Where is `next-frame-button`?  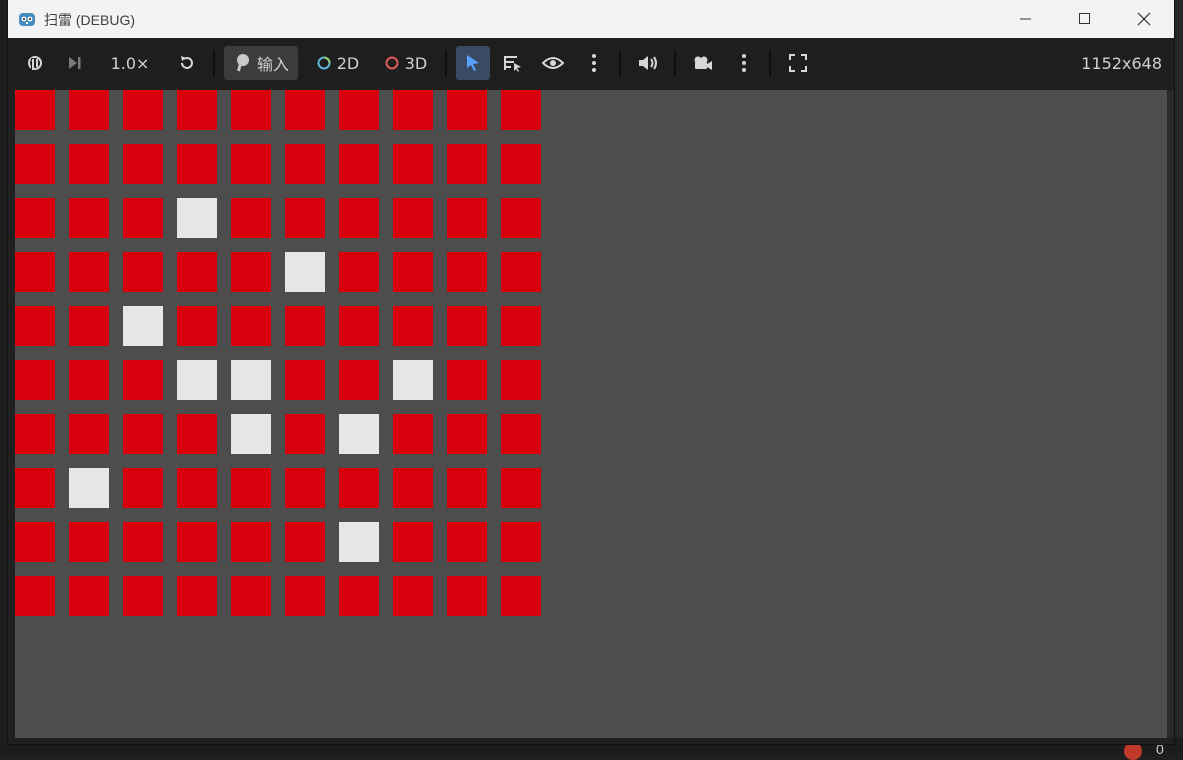
next-frame-button is located at coordinates (75, 63).